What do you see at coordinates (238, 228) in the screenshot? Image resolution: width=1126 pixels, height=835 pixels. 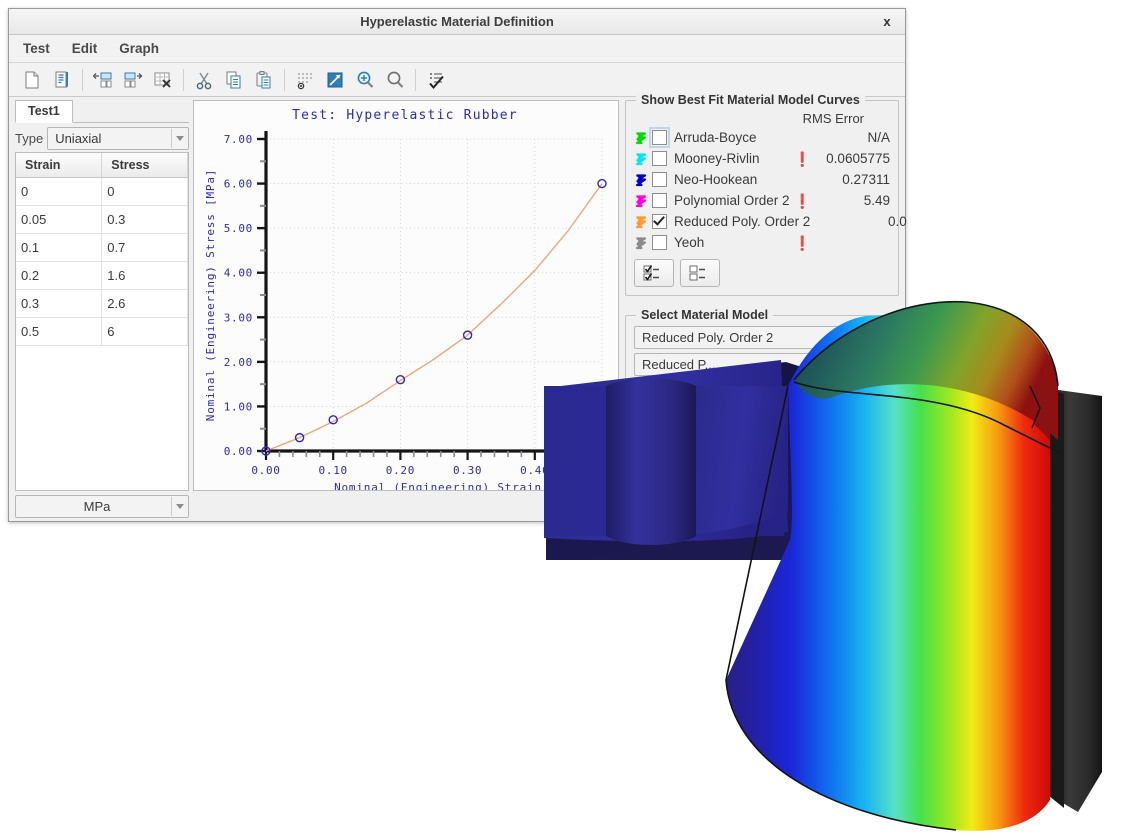 I see `svg-text: 5.00` at bounding box center [238, 228].